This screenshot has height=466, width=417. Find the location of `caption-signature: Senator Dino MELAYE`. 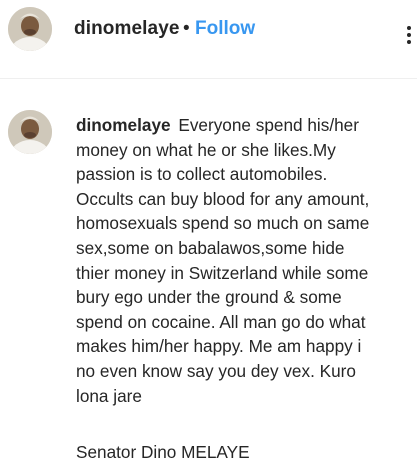

caption-signature: Senator Dino MELAYE is located at coordinates (163, 452).